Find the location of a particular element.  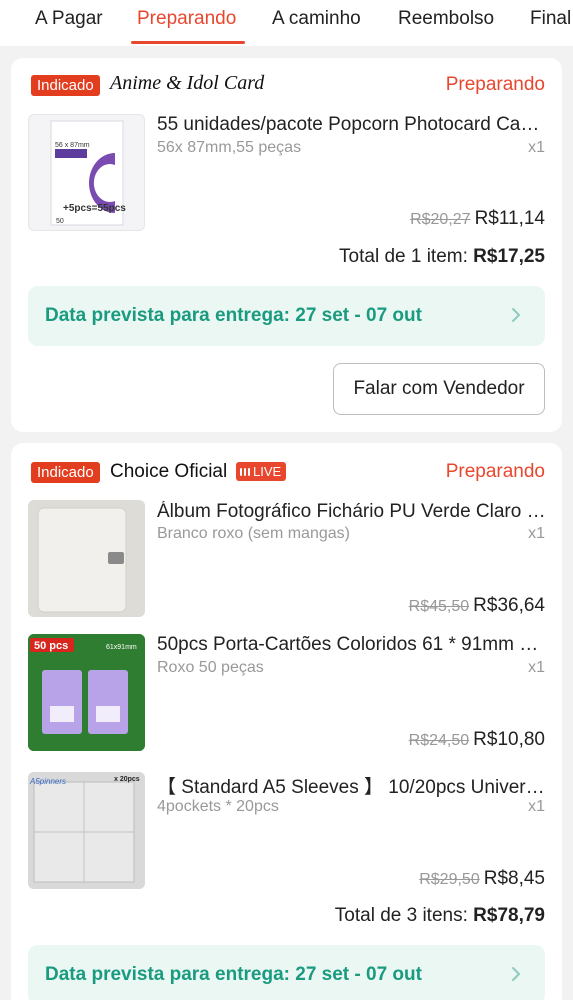

binder-sleeves-image: A5pinners x 20pcs is located at coordinates (86, 830).